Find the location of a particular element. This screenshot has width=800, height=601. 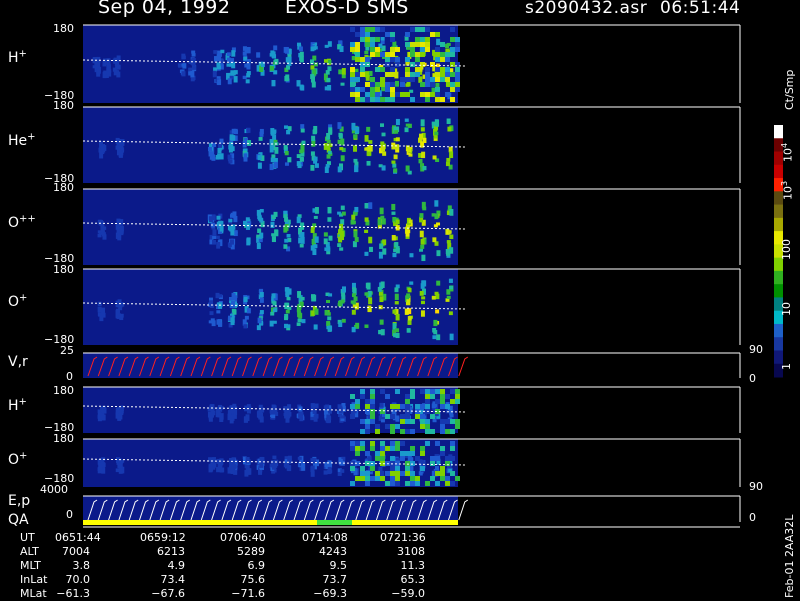

colorbar-unit: Ct/Smp is located at coordinates (789, 89).